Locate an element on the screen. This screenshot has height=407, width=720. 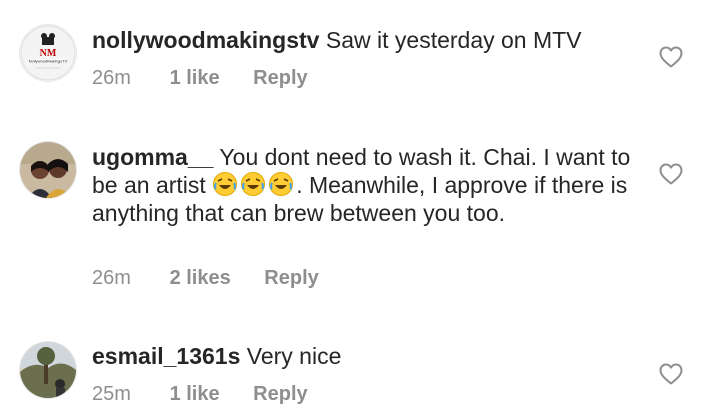
comment-timestamp: 25m is located at coordinates (128, 394).